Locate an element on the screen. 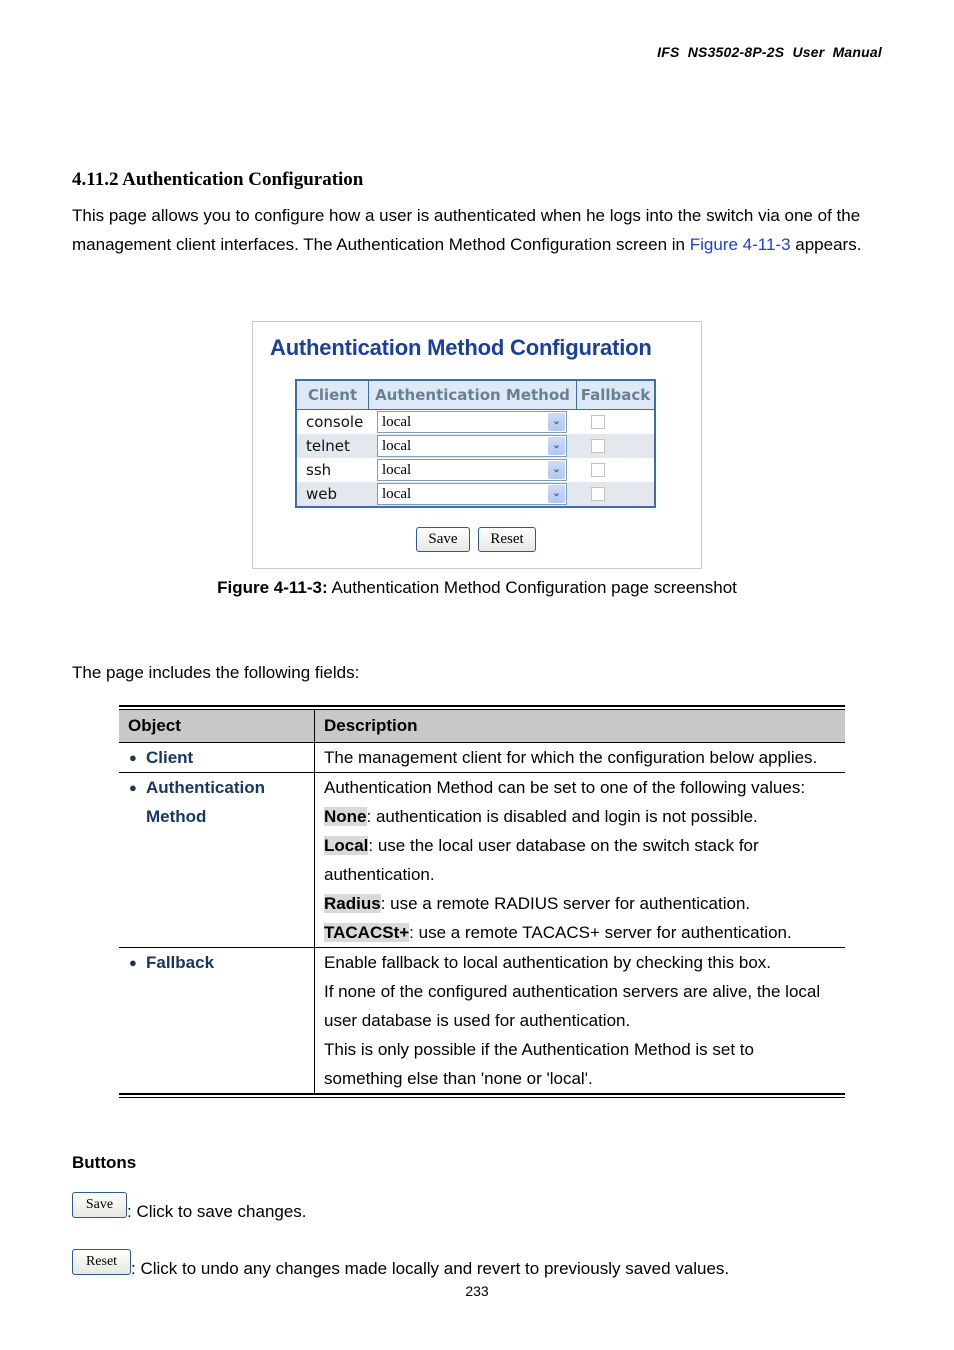  column-header-method: Authentication Method is located at coordinates (473, 395).